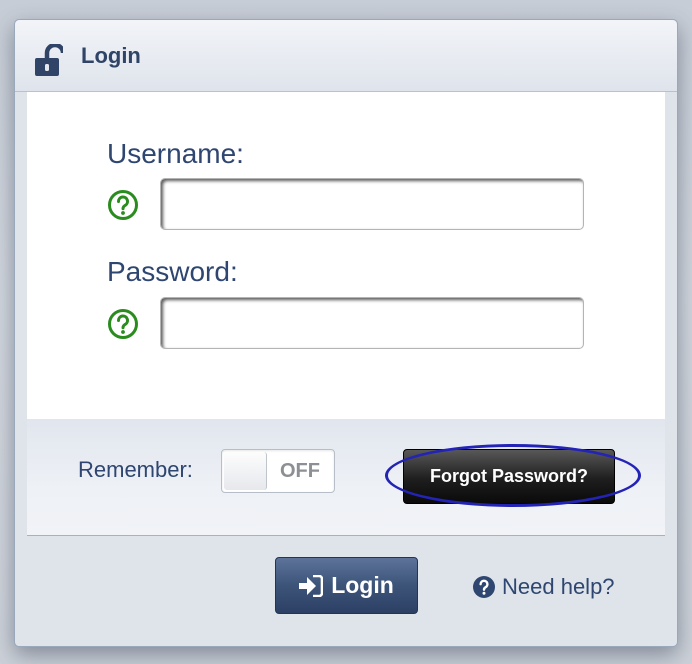 The height and width of the screenshot is (664, 692). What do you see at coordinates (311, 585) in the screenshot?
I see `sign-in-icon` at bounding box center [311, 585].